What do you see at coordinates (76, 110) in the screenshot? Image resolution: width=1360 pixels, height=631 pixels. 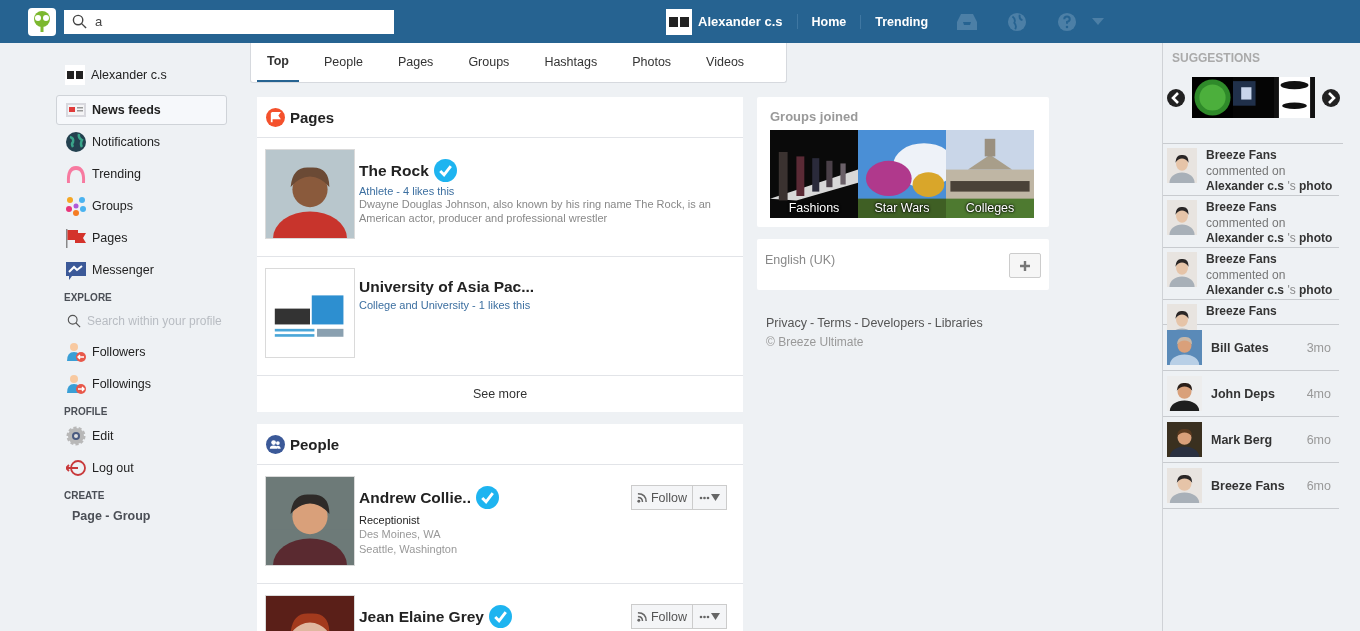 I see `newspaper-icon` at bounding box center [76, 110].